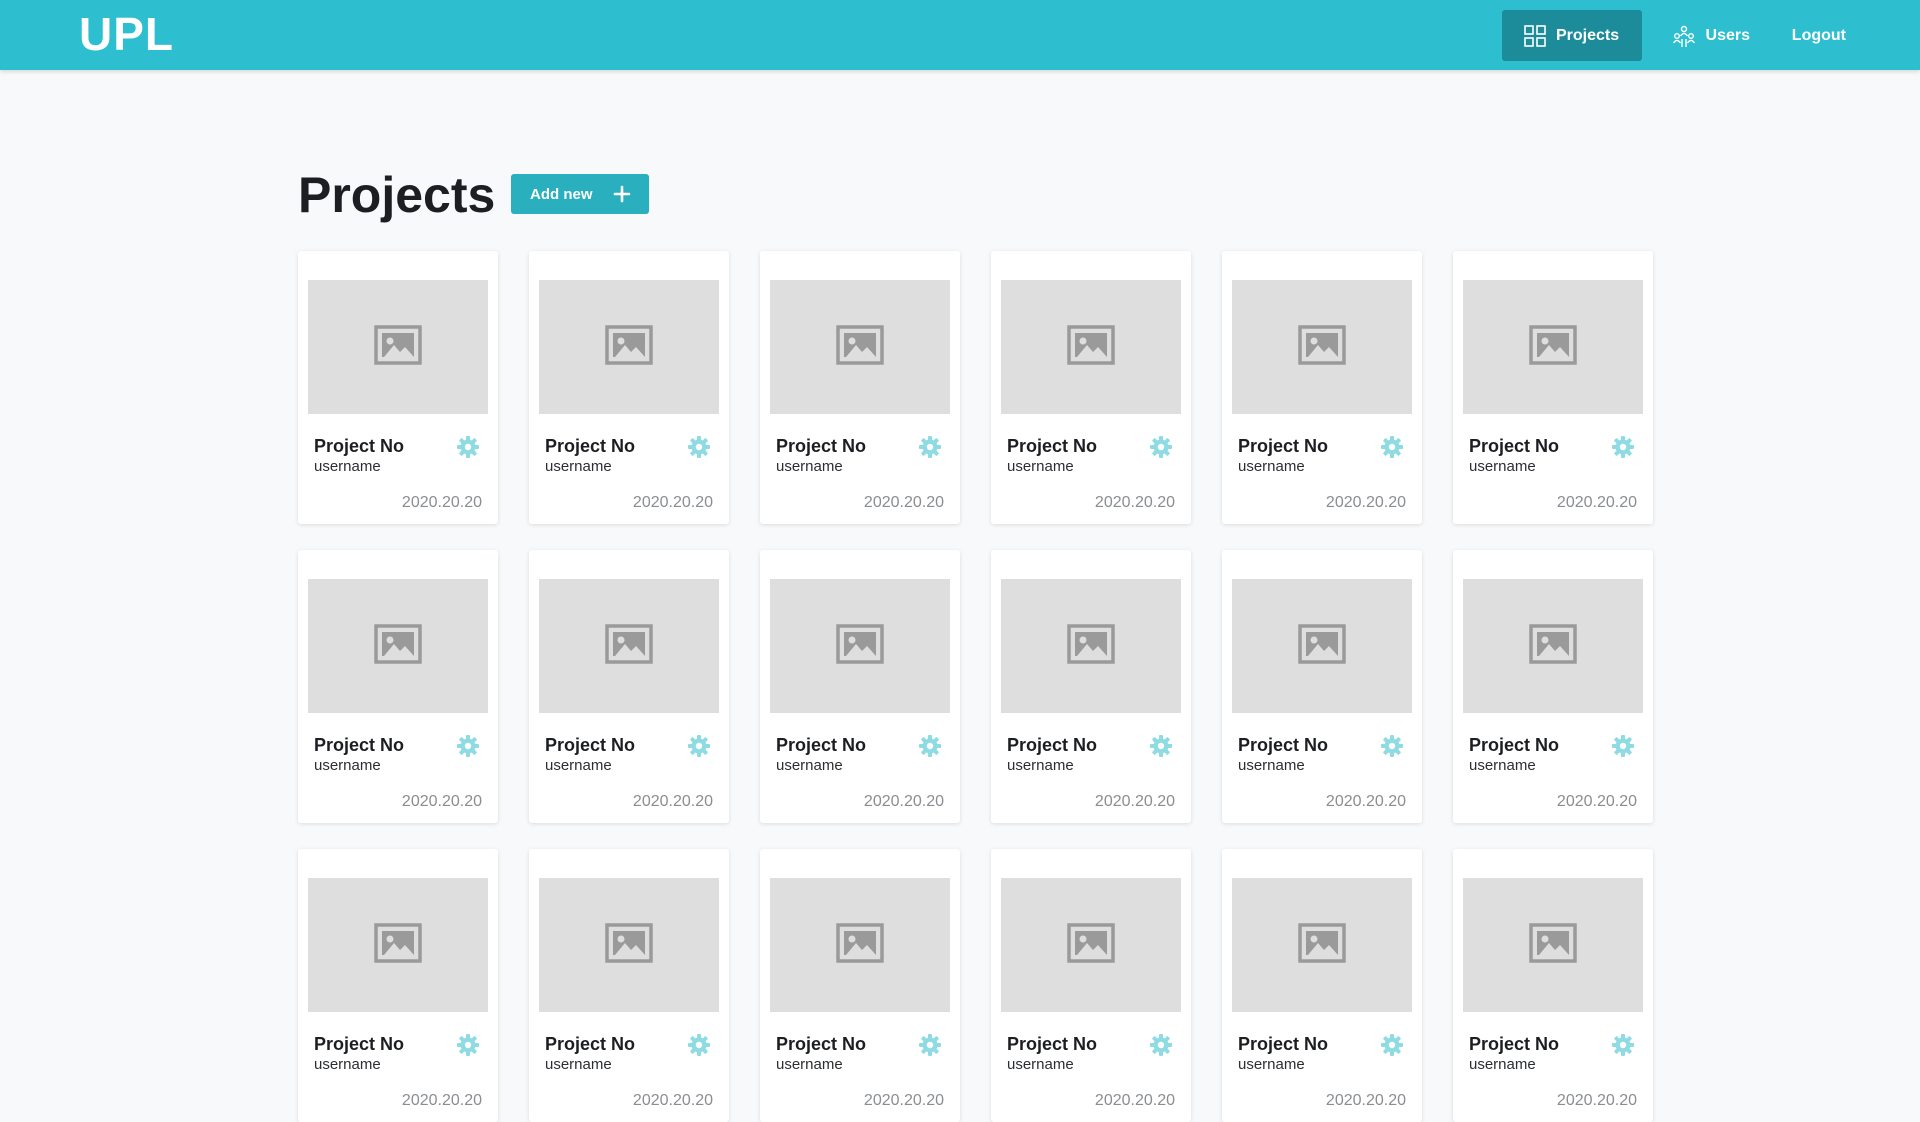 The image size is (1920, 1122). I want to click on nav-item-projects: Projects, so click(1572, 35).